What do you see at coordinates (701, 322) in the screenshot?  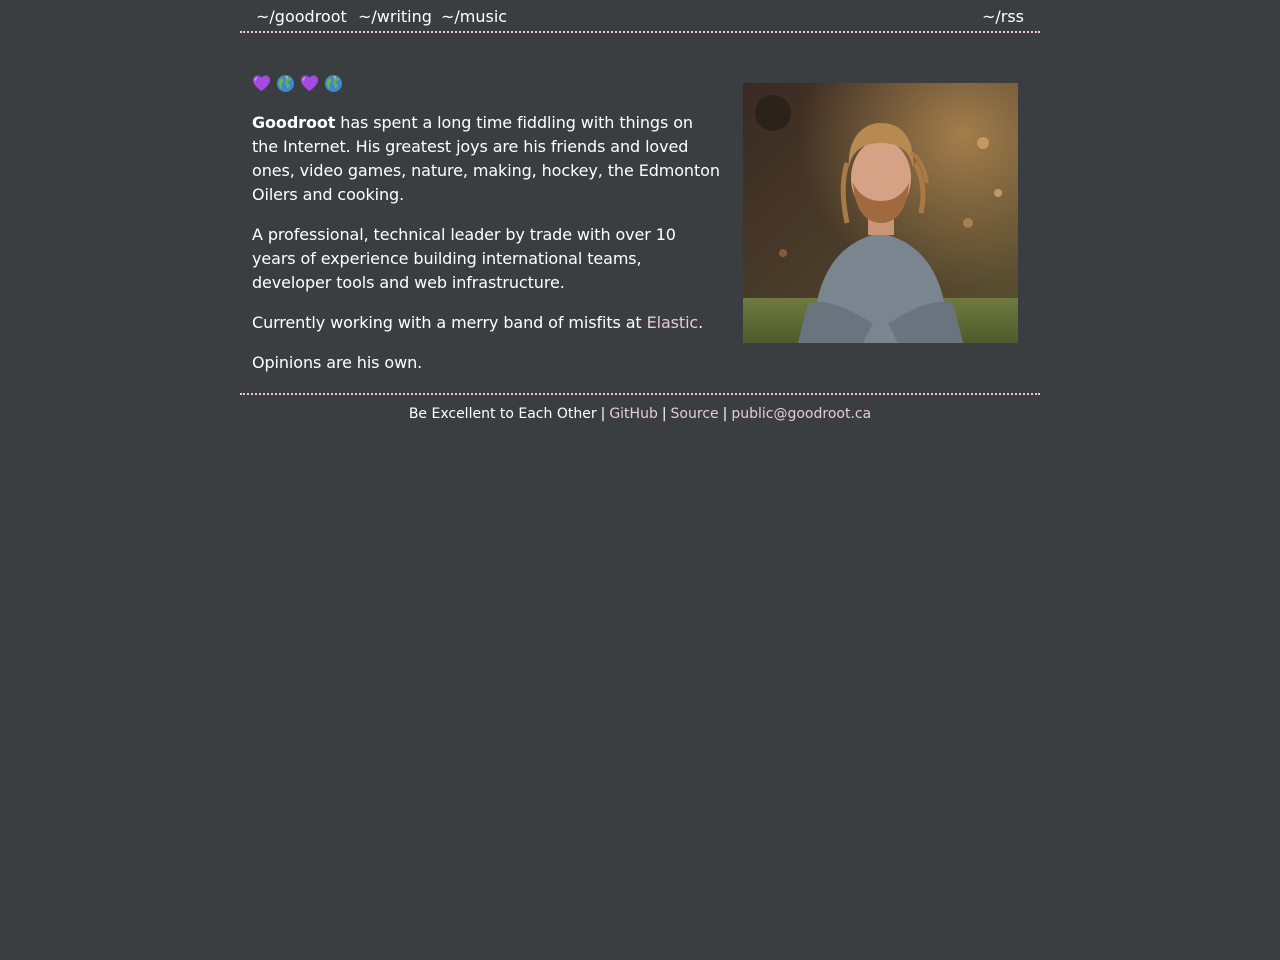 I see `current-work-suffix: .` at bounding box center [701, 322].